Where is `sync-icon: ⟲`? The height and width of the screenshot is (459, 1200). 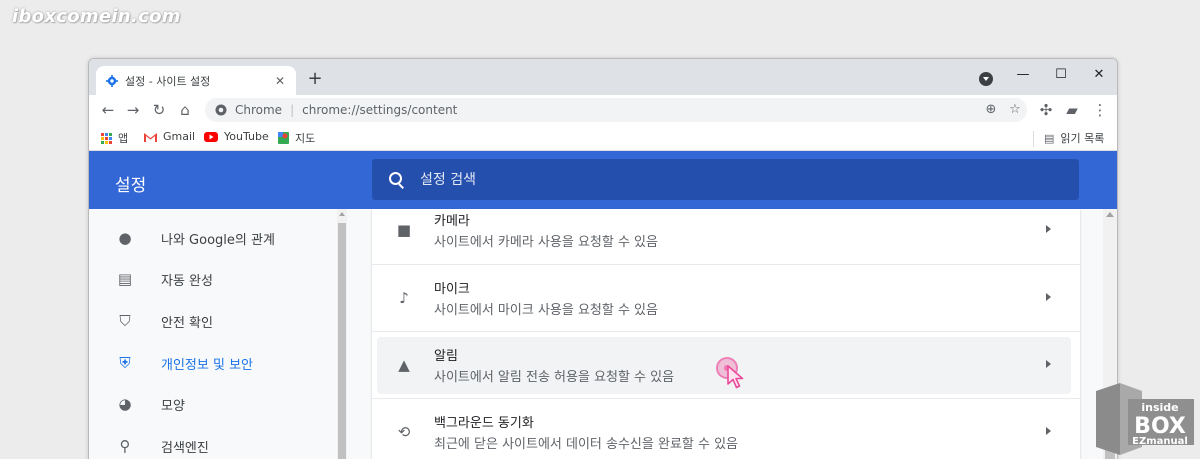 sync-icon: ⟲ is located at coordinates (404, 432).